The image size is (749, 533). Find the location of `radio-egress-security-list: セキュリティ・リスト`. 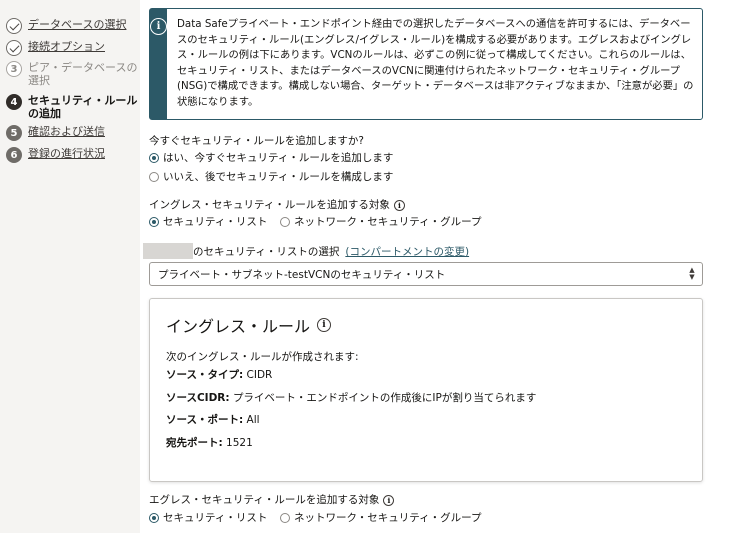

radio-egress-security-list: セキュリティ・リスト is located at coordinates (208, 517).